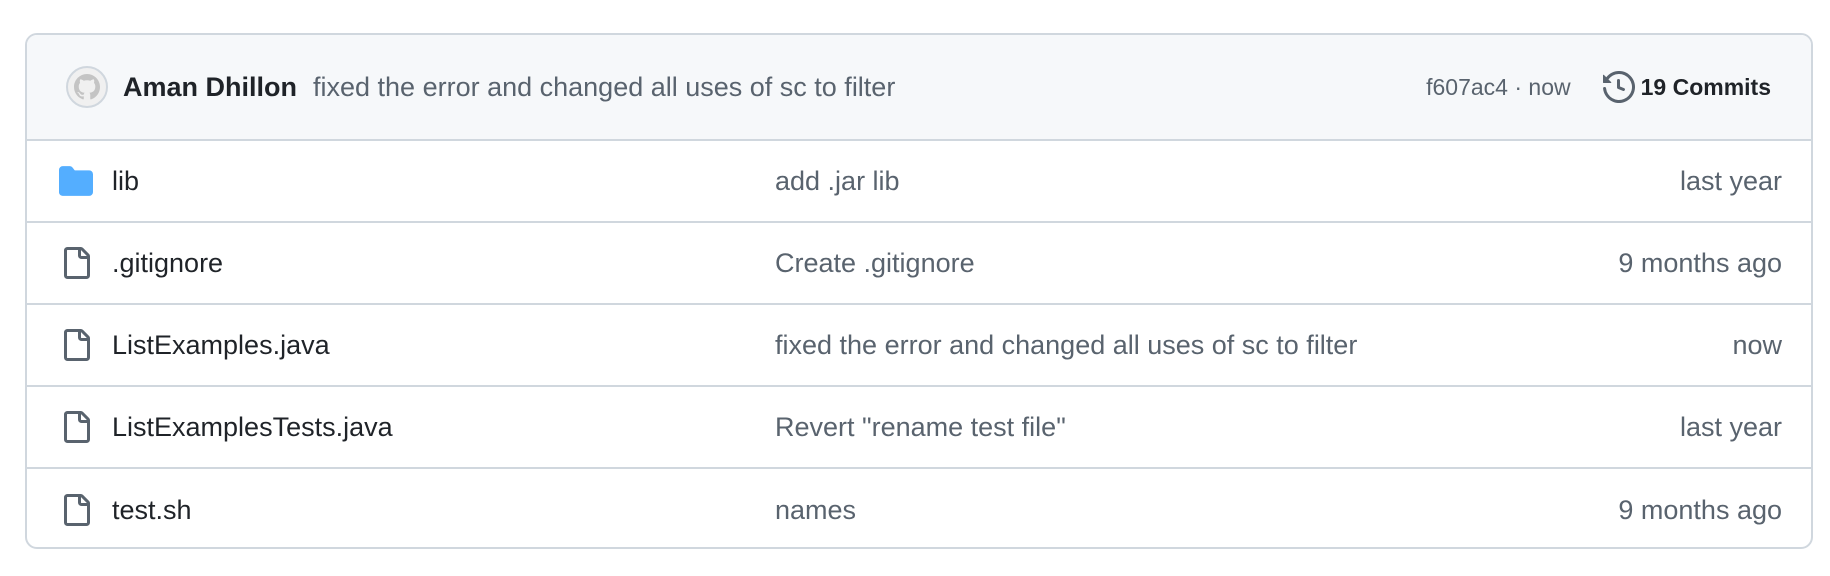 The height and width of the screenshot is (576, 1830). I want to click on file-commit-message: Revert "rename test file", so click(920, 427).